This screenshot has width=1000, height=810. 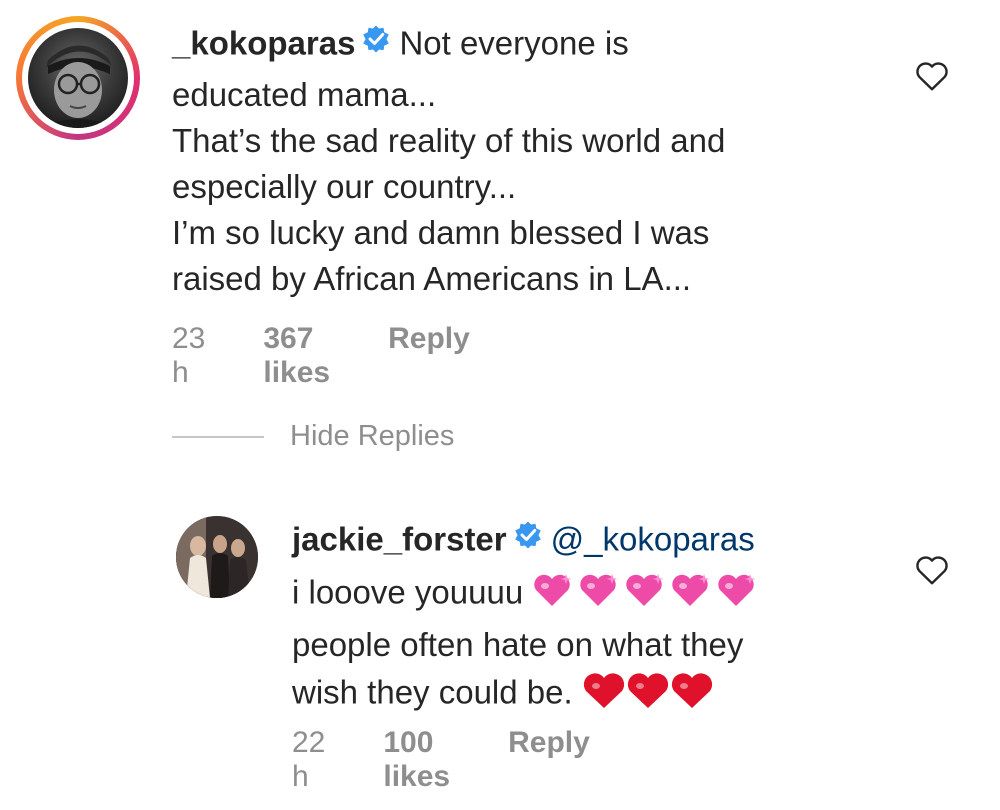 I want to click on hide-replies-toggle: Hide Replies, so click(x=313, y=436).